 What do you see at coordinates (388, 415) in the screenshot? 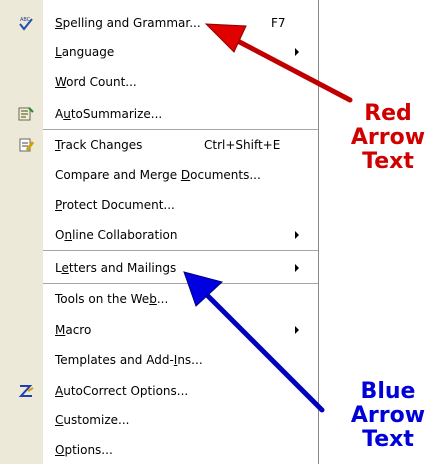
I see `blue-arrow-text: Blue Arrow Text` at bounding box center [388, 415].